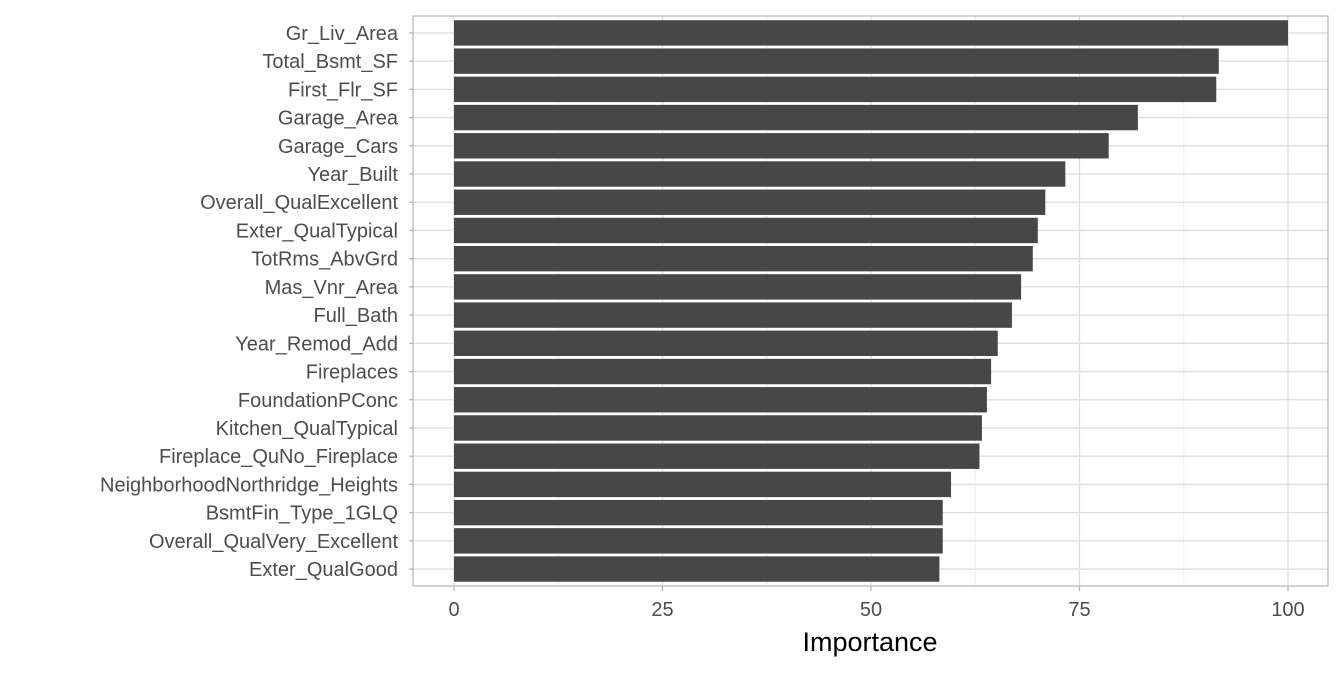 The height and width of the screenshot is (677, 1344). What do you see at coordinates (746, 230) in the screenshot?
I see `bar-exter-qualtypical` at bounding box center [746, 230].